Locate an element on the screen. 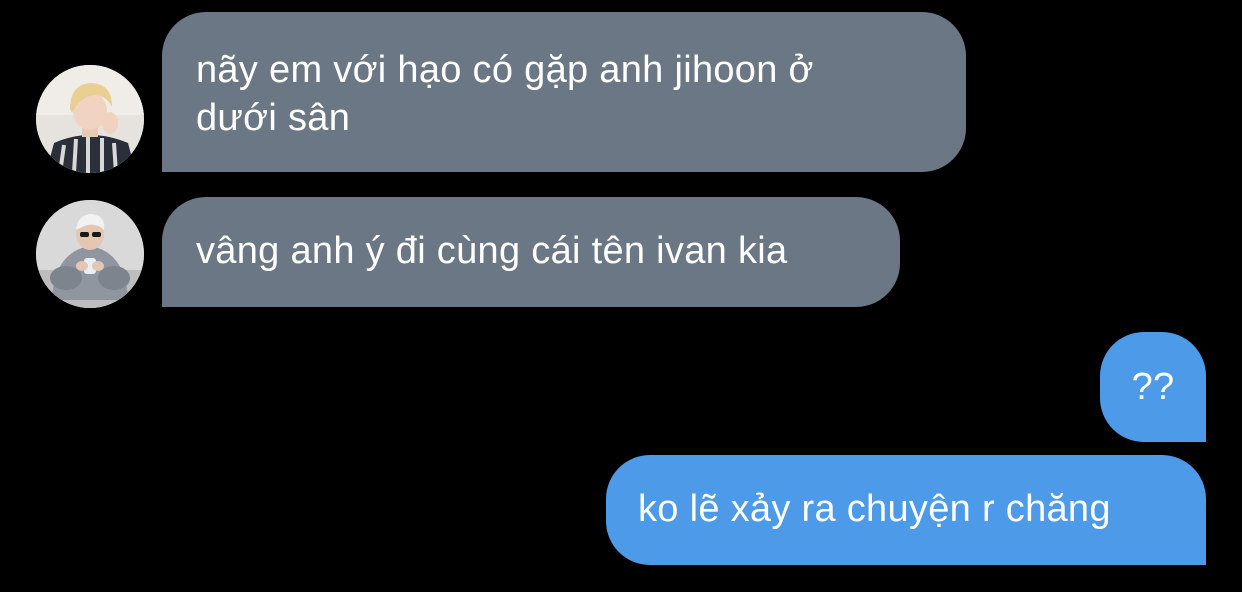  message-bubble-incoming-2: vâng anh ý đi cùng cái tên ivan kia is located at coordinates (531, 252).